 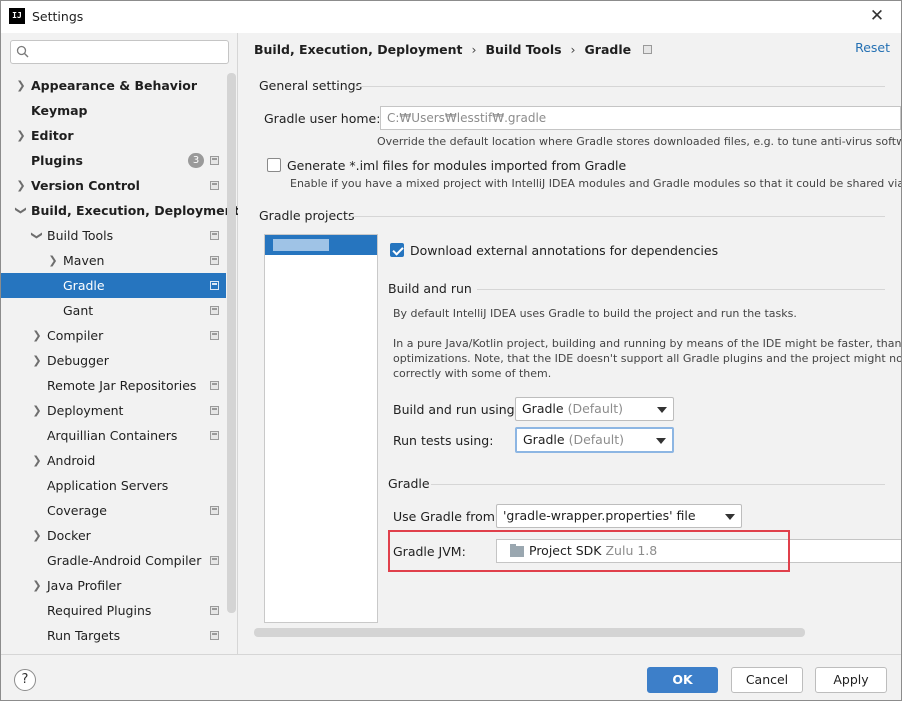 What do you see at coordinates (113, 335) in the screenshot?
I see `sidebar-item-compiler: ❯ Compiler` at bounding box center [113, 335].